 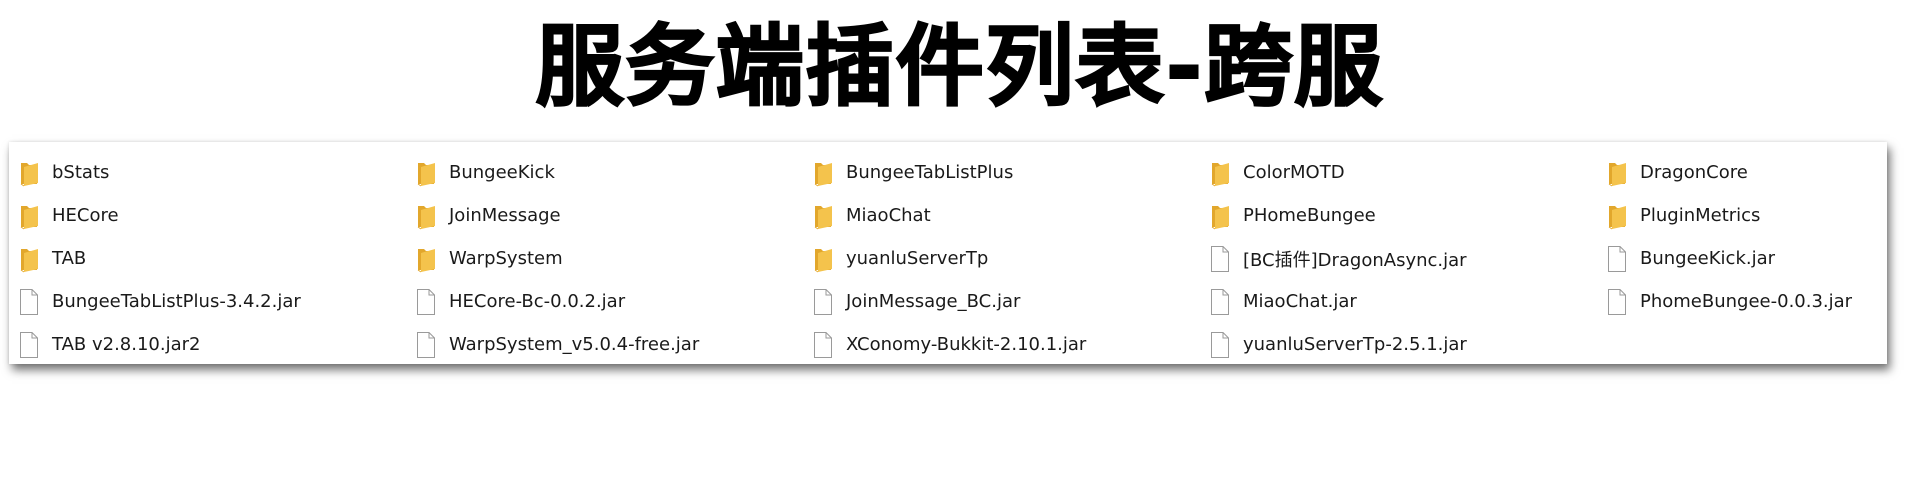 What do you see at coordinates (613, 172) in the screenshot?
I see `folder-item: BungeeKick` at bounding box center [613, 172].